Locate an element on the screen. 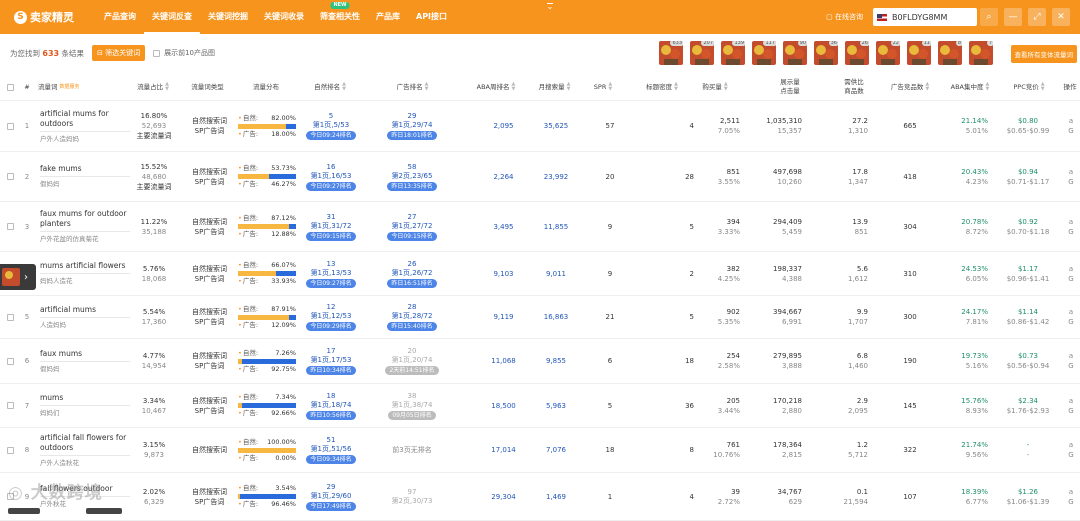 The image size is (1080, 521). keyword-text: artificial mums for outdoors is located at coordinates (84, 119).